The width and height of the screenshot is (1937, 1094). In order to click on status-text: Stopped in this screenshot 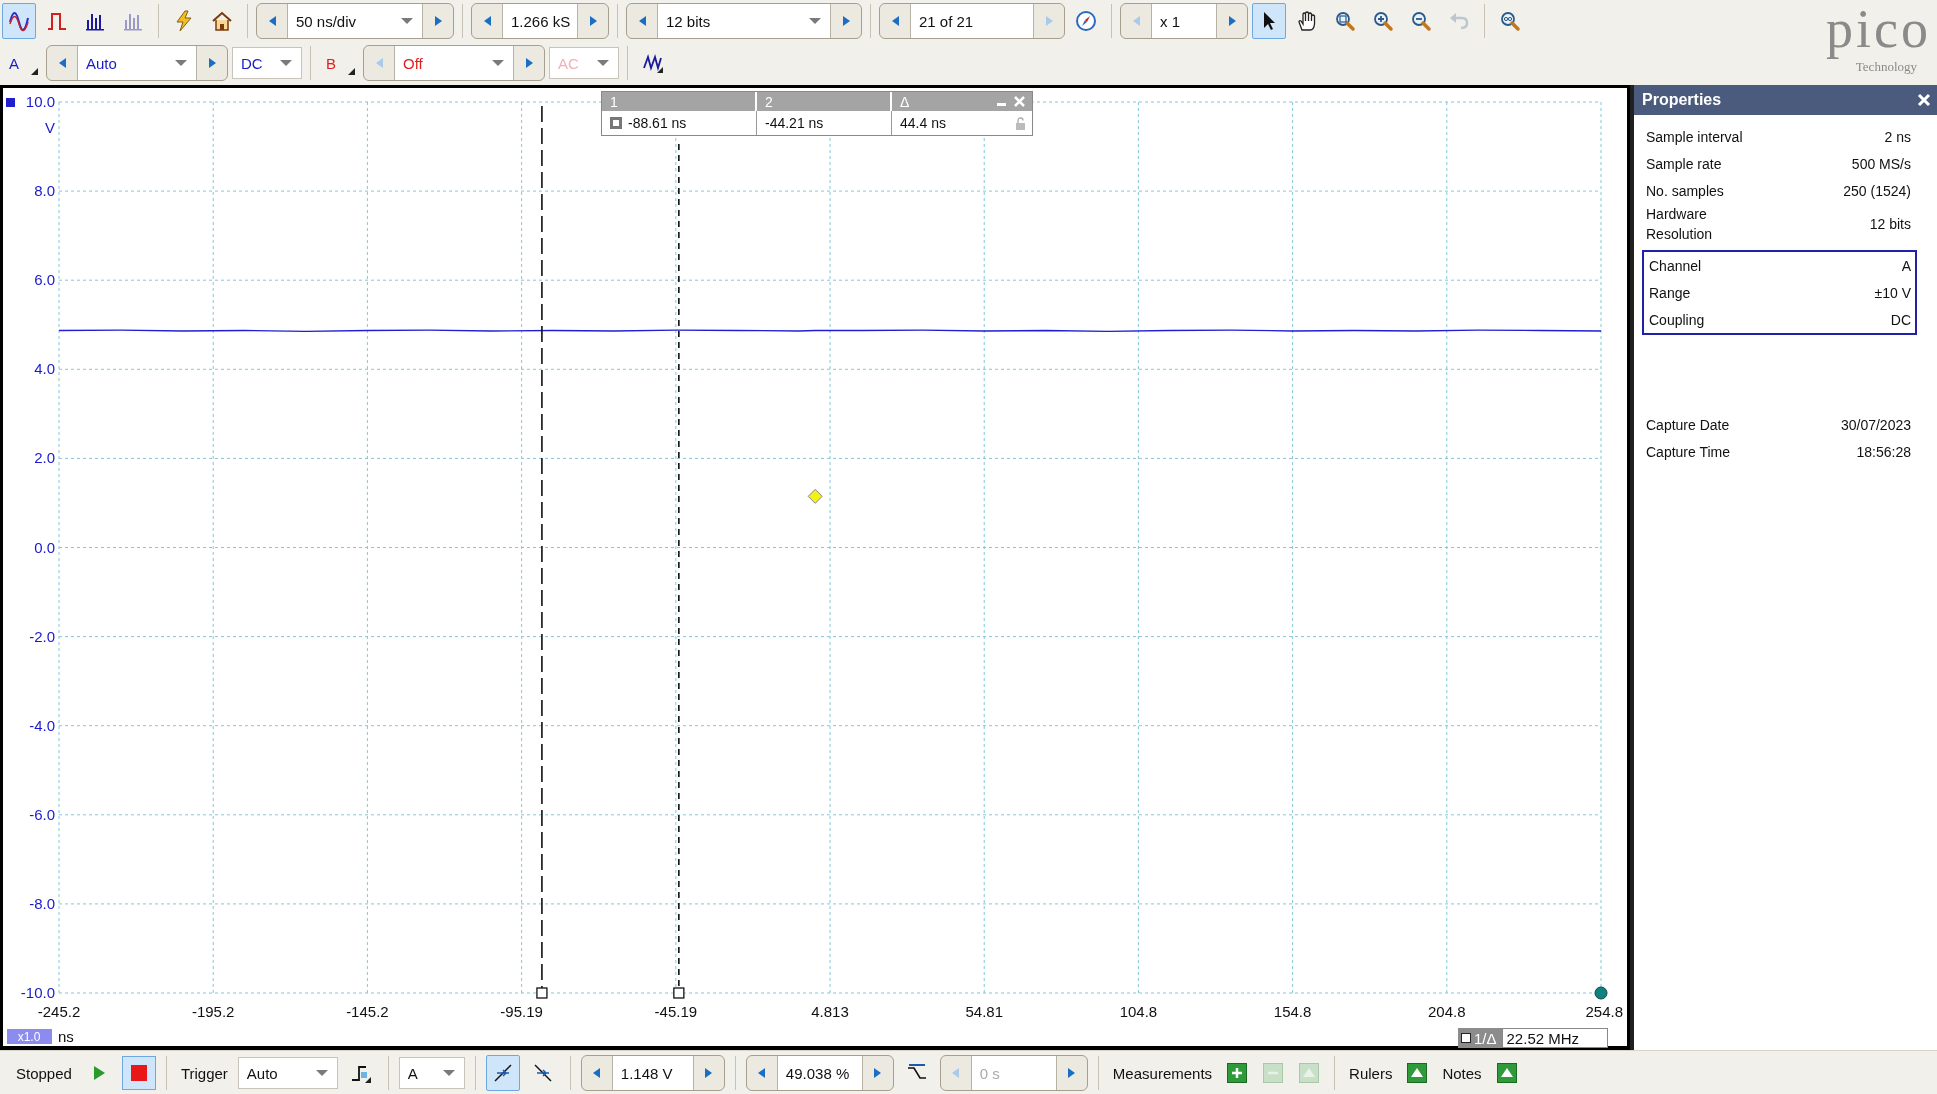, I will do `click(44, 1073)`.